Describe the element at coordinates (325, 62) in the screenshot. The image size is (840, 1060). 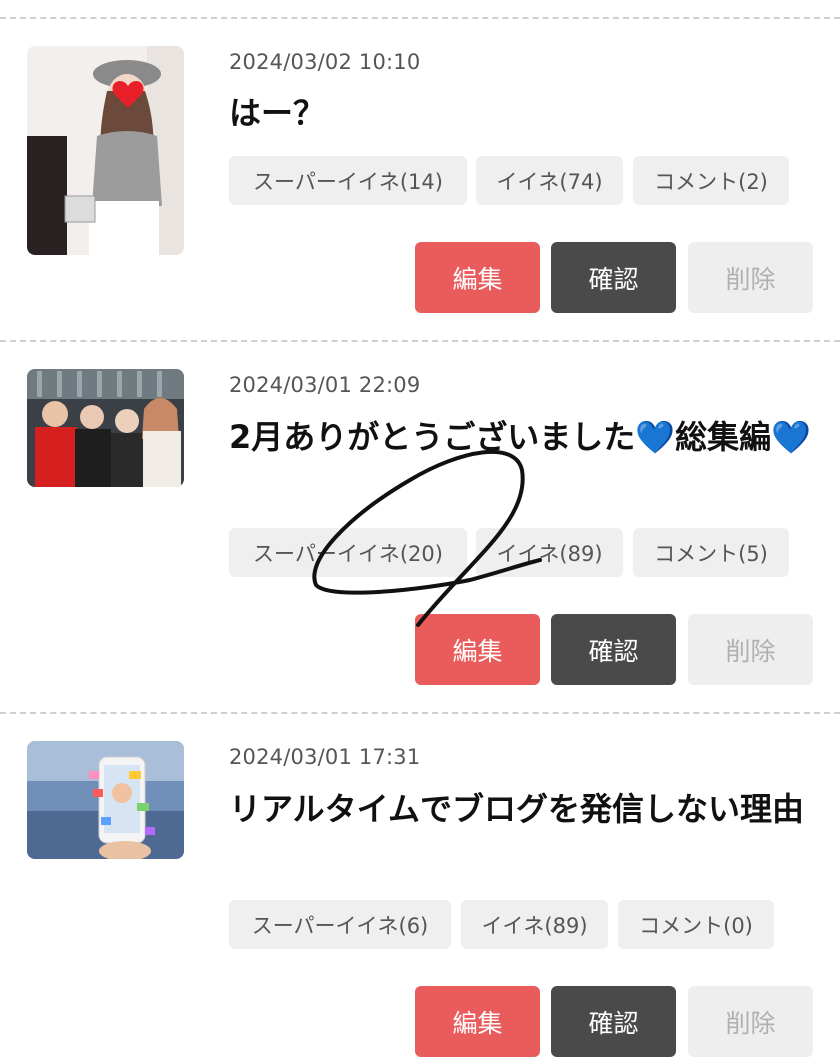
I see `post-date: 2024/03/02 10:10` at that location.